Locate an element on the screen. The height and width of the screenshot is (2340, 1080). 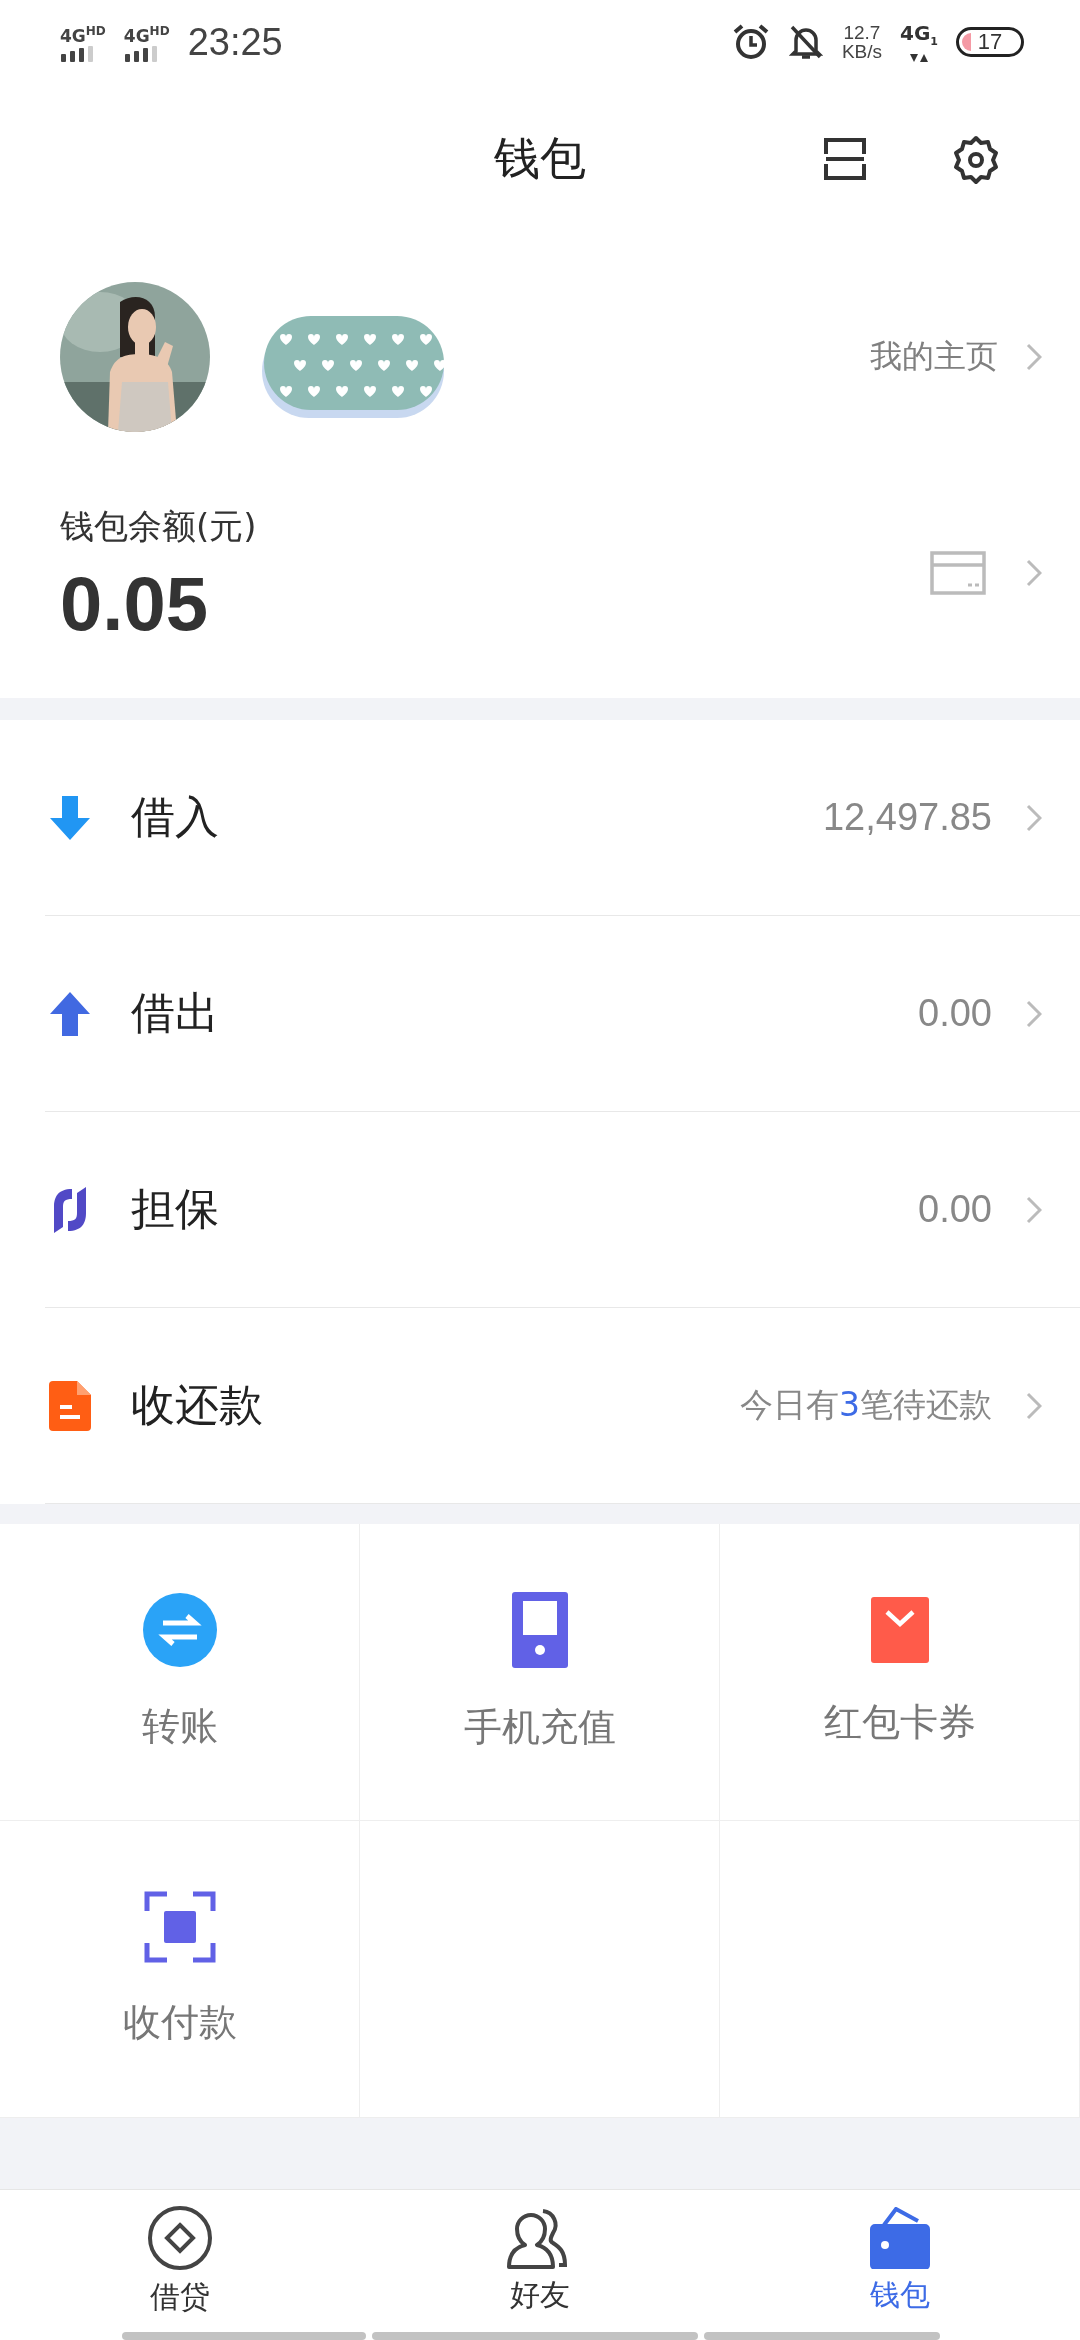
balance-label: 钱包余额(元) is located at coordinates (159, 526).